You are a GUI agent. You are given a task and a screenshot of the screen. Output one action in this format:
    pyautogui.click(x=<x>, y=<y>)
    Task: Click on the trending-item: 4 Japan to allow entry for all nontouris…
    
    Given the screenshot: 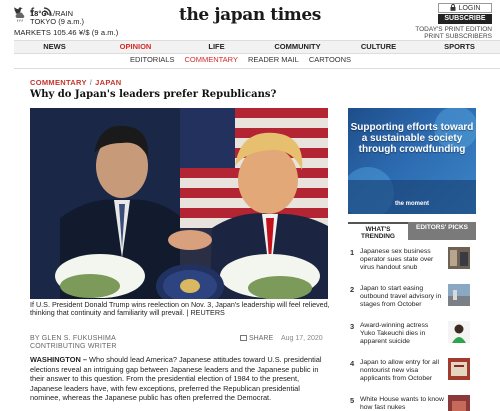 What is the action you would take?
    pyautogui.click(x=412, y=375)
    